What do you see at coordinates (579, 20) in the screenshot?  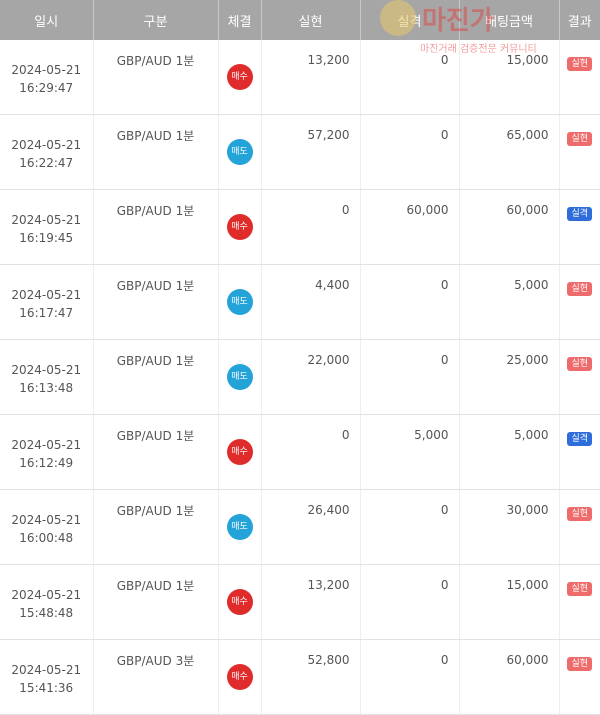 I see `header-result: 결과` at bounding box center [579, 20].